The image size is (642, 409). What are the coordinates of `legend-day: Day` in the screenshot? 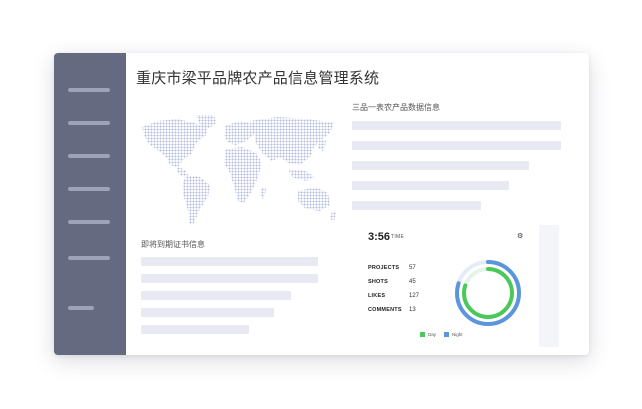 It's located at (428, 335).